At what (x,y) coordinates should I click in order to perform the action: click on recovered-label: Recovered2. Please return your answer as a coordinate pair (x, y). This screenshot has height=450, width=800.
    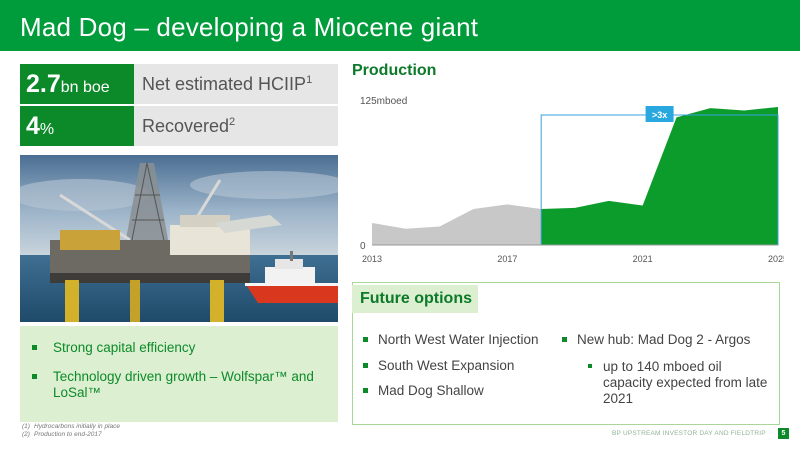
    Looking at the image, I should click on (236, 126).